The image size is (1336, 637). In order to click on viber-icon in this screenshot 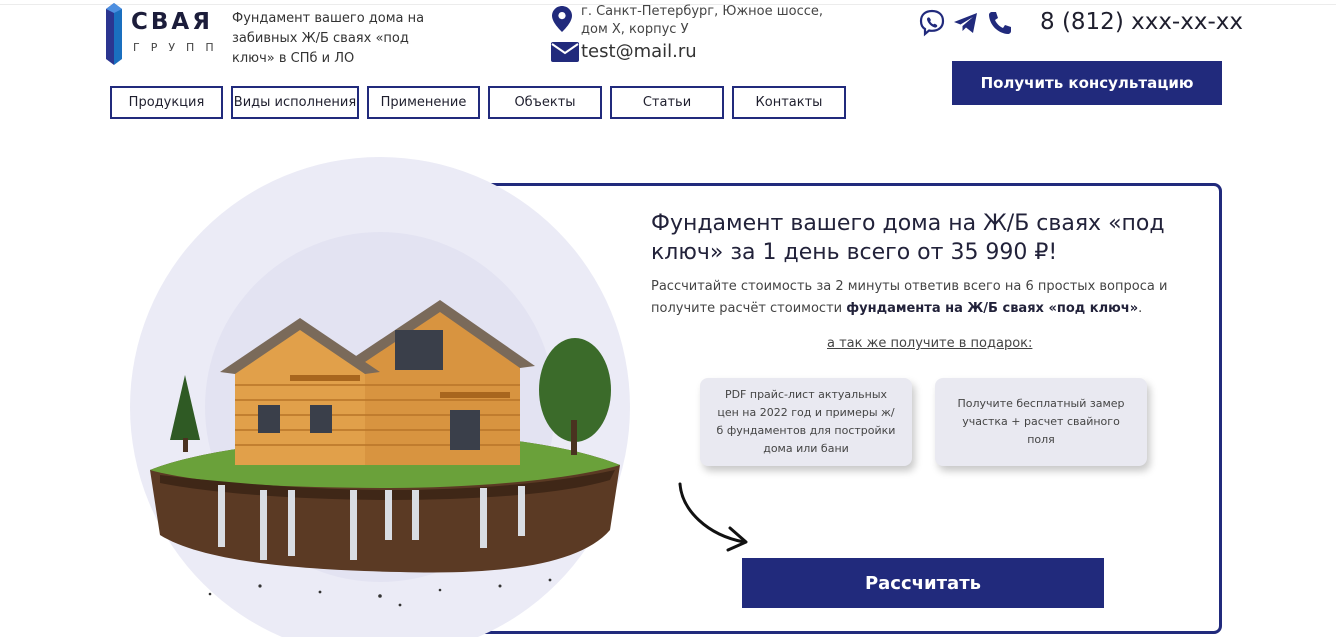, I will do `click(932, 23)`.